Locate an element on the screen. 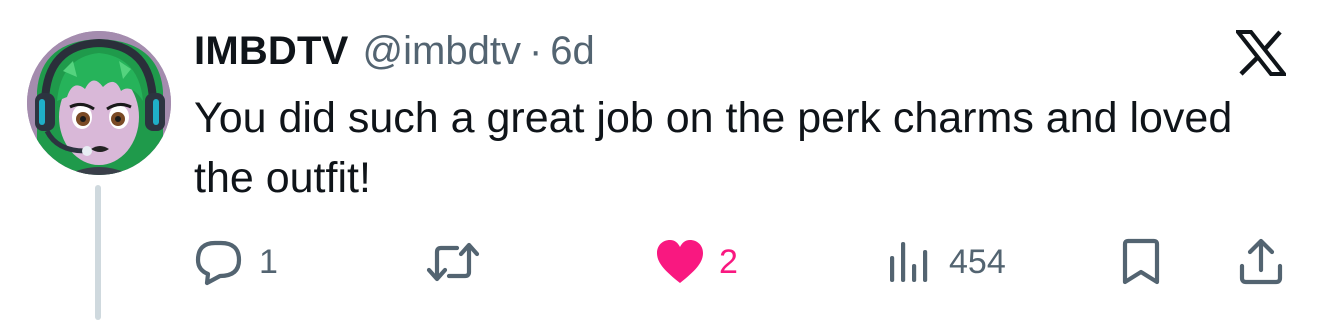  bookmark-button is located at coordinates (1141, 262).